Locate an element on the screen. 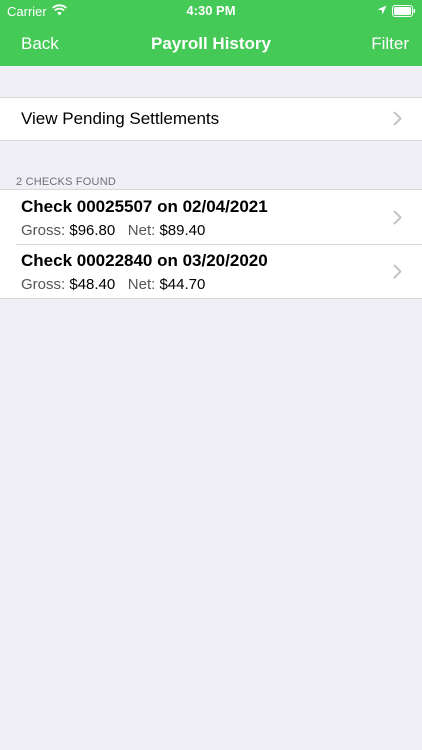 Image resolution: width=422 pixels, height=750 pixels. status-time: 4:30 PM is located at coordinates (211, 10).